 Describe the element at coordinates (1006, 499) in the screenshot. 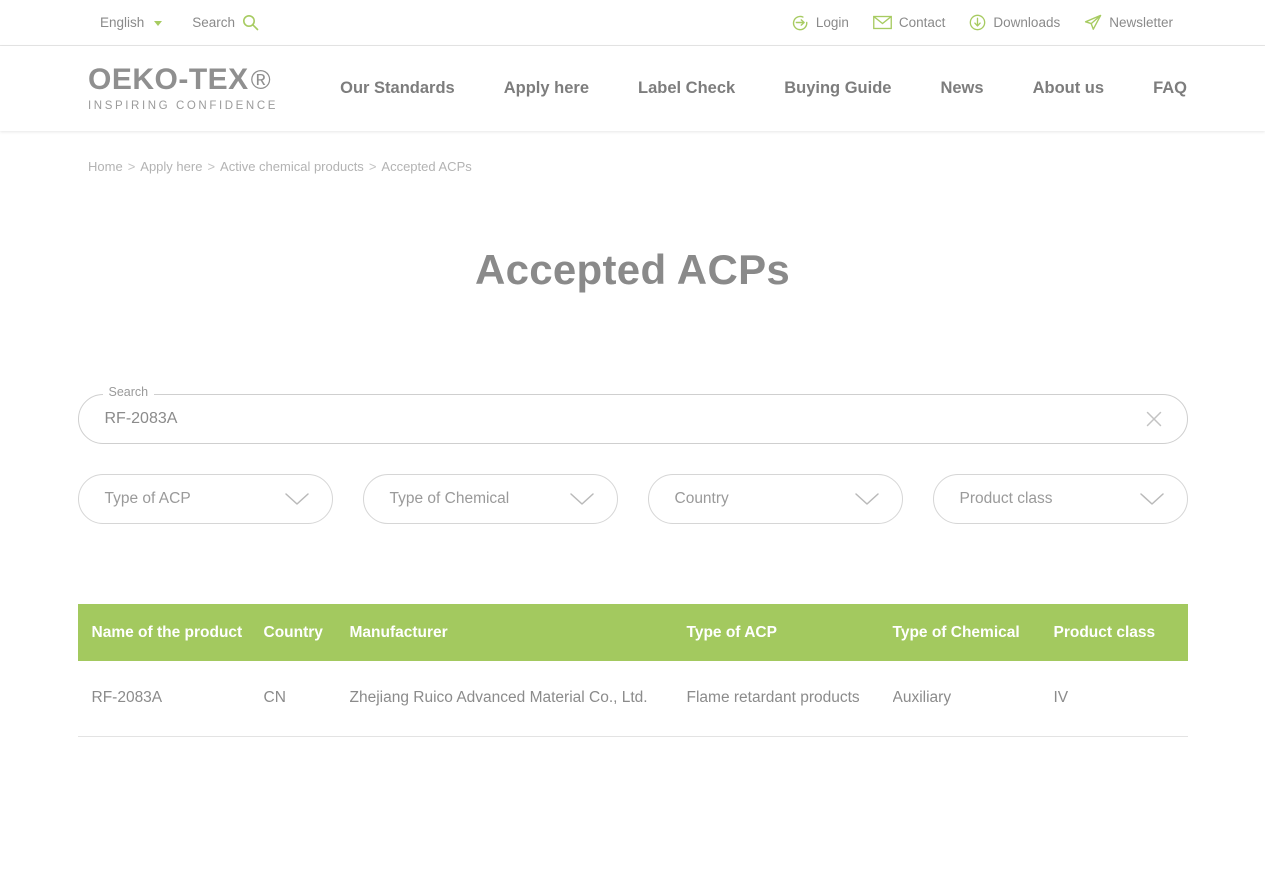

I see `filter-product-class-label: Product class` at that location.